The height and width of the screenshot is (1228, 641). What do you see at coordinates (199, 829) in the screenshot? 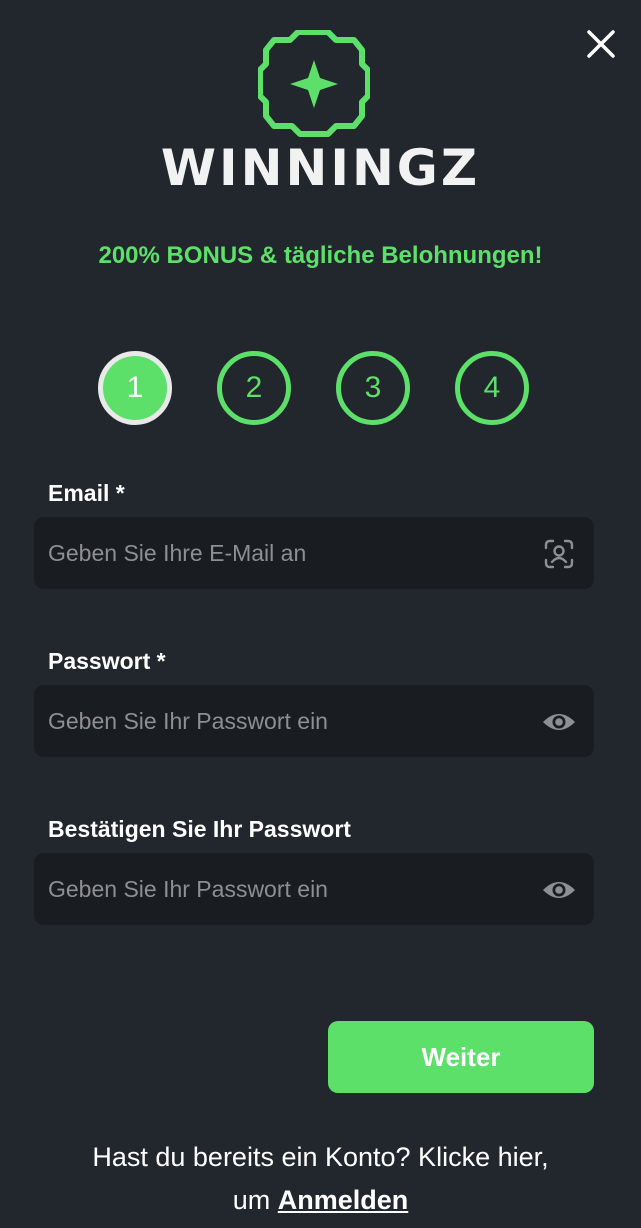
I see `confirm-password-label: Bestätigen Sie Ihr Passwort` at bounding box center [199, 829].